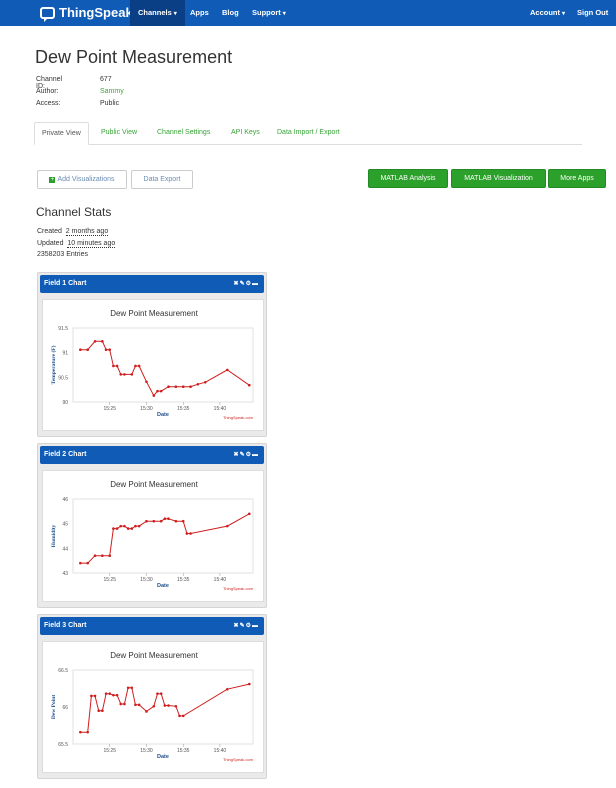 The width and height of the screenshot is (616, 788). Describe the element at coordinates (73, 232) in the screenshot. I see `stat-created: Created 2 months ago` at that location.